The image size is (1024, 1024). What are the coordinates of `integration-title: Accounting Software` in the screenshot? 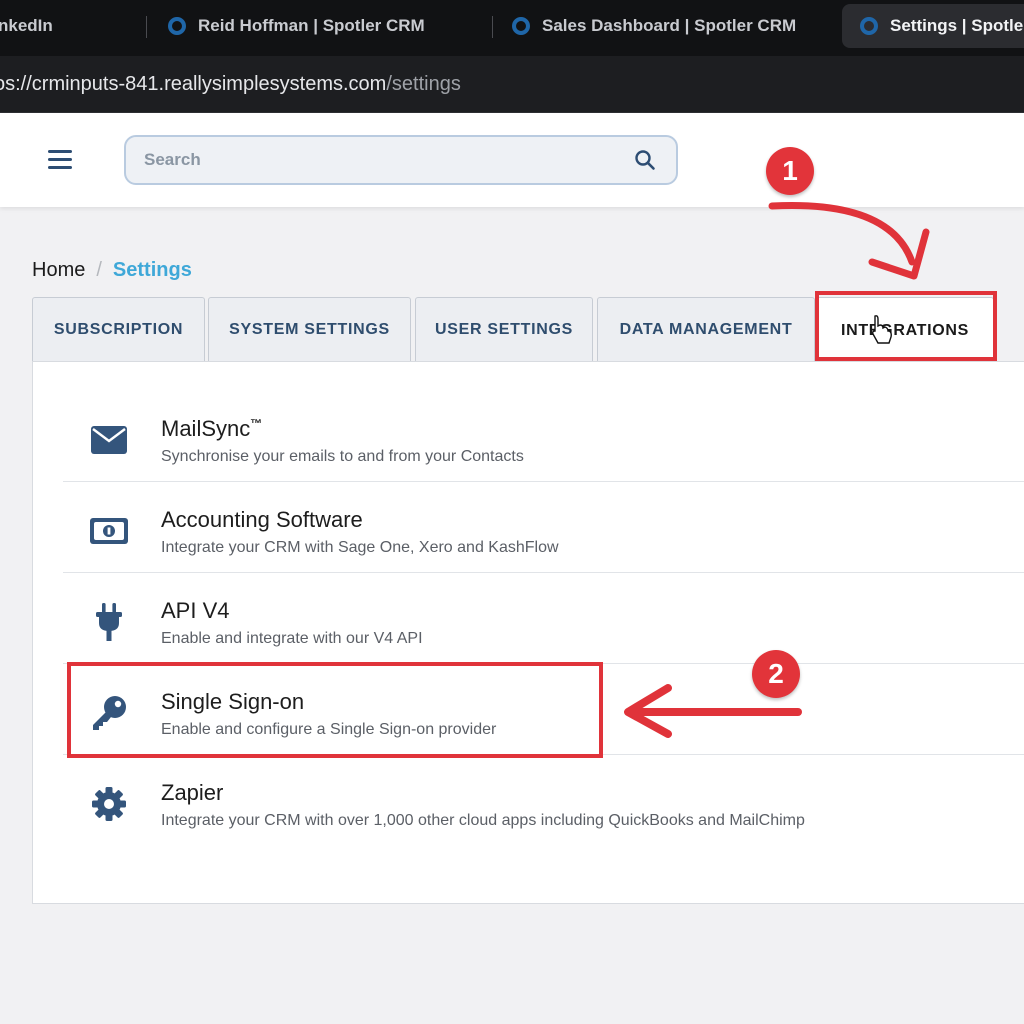 It's located at (262, 519).